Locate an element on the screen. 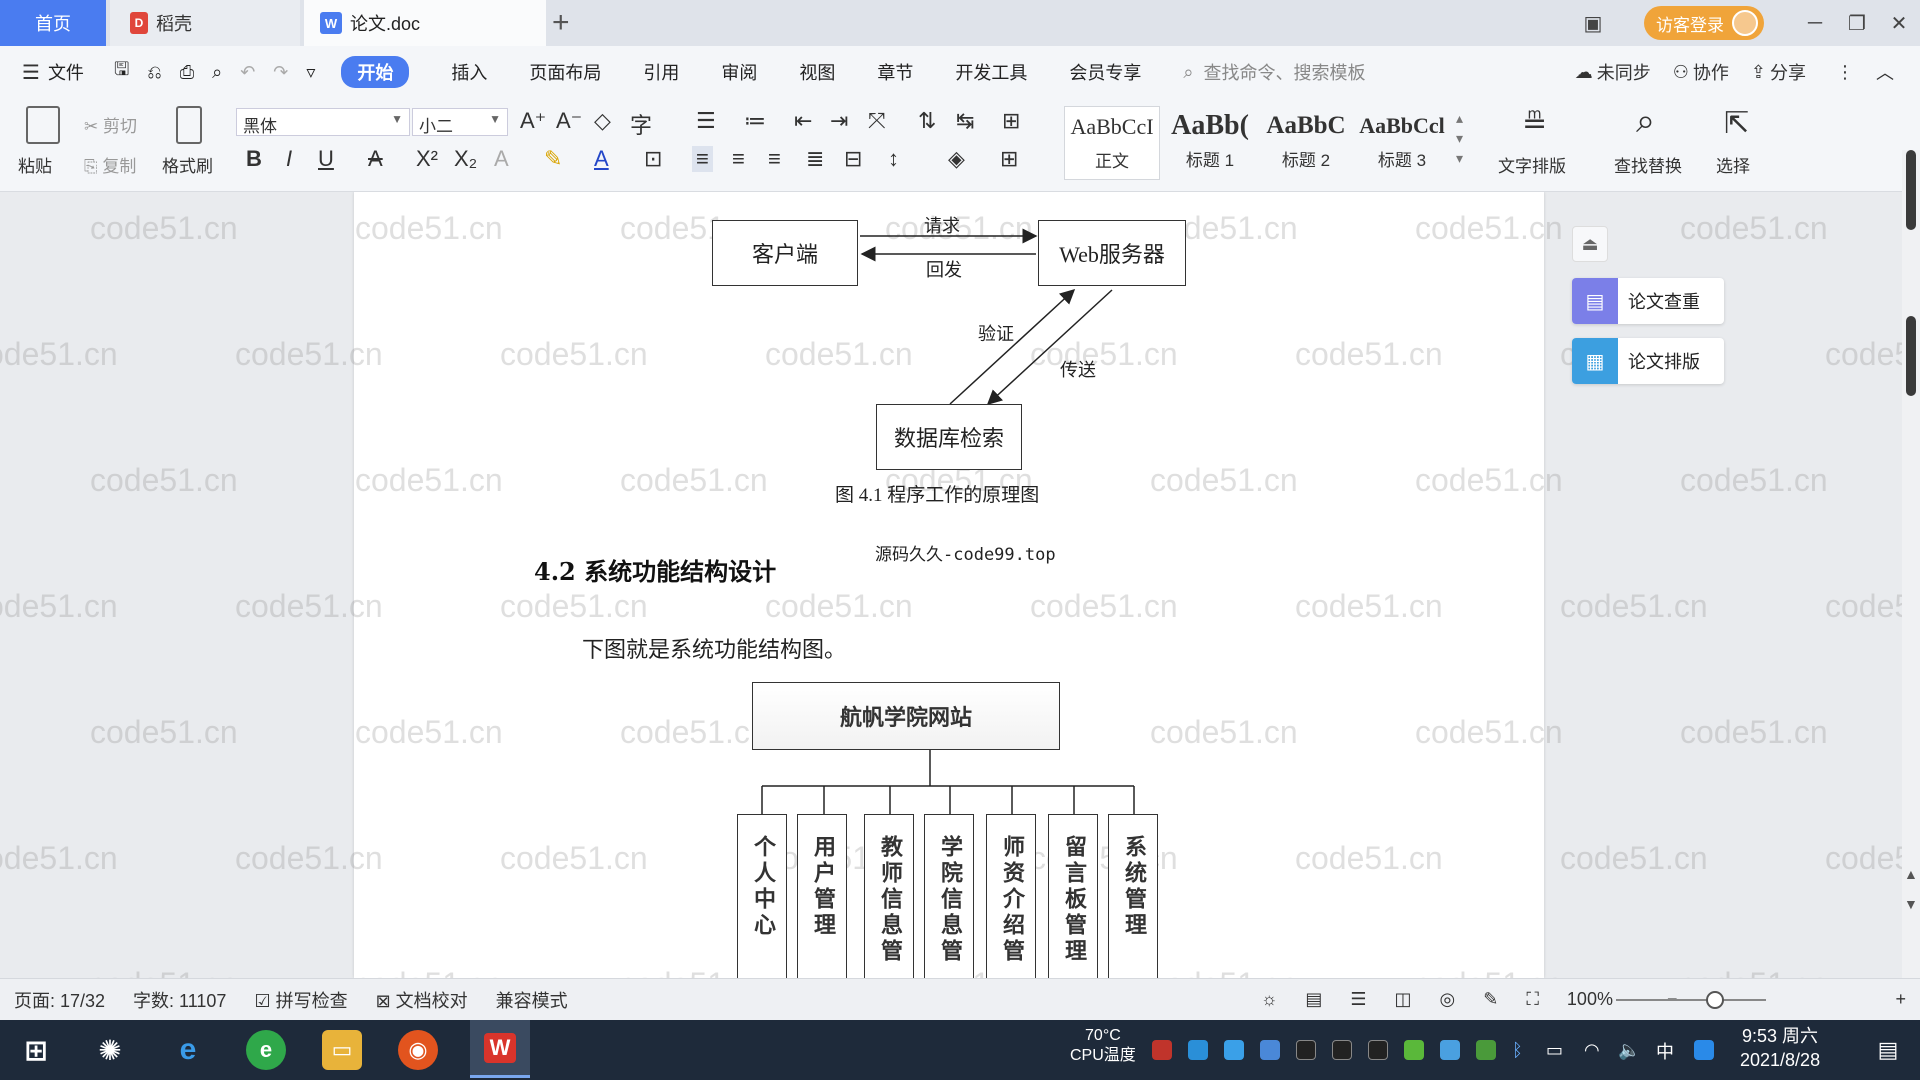  decrease-font-icon: A⁻ is located at coordinates (569, 121).